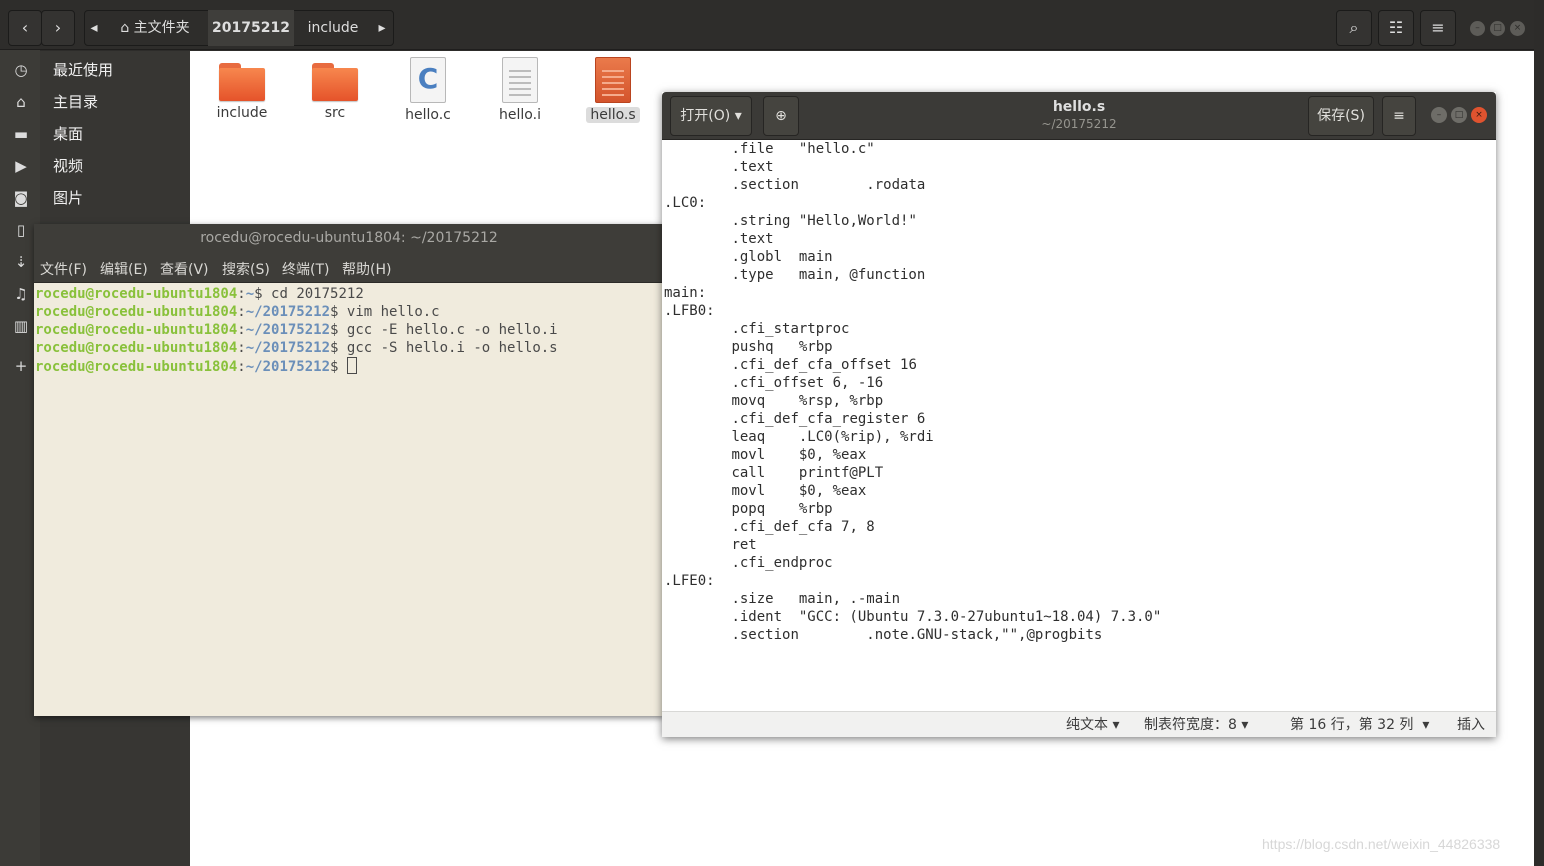 This screenshot has height=866, width=1544. I want to click on insert-mode: 插入, so click(1471, 725).